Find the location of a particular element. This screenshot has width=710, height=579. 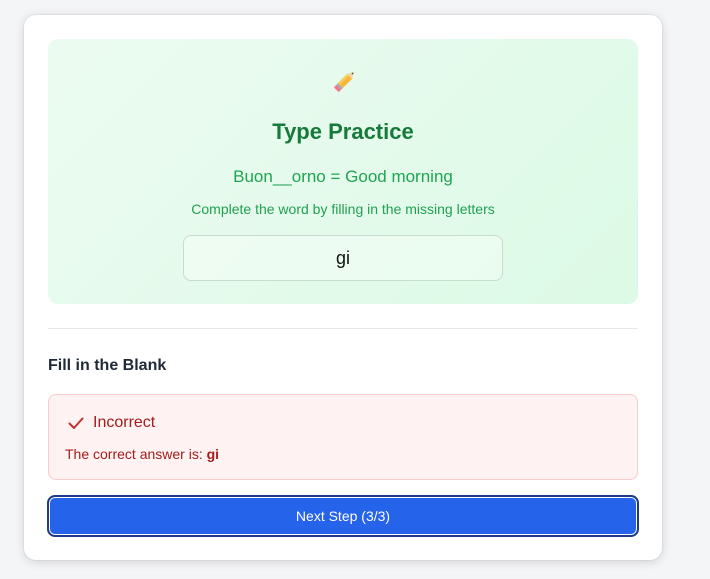

section-divider is located at coordinates (343, 328).